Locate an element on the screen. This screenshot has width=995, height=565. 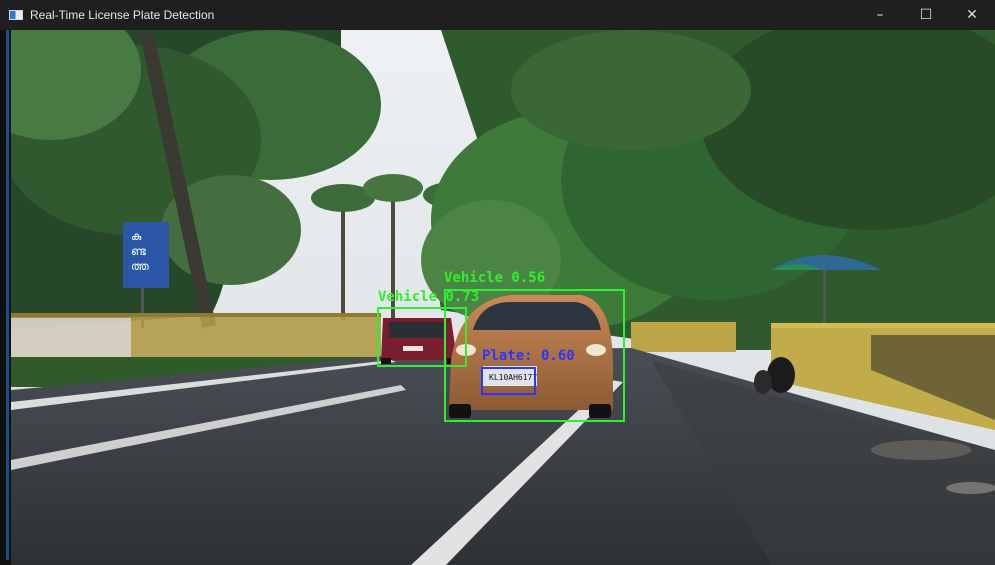
plate-label: Plate: 0.60 is located at coordinates (528, 356).